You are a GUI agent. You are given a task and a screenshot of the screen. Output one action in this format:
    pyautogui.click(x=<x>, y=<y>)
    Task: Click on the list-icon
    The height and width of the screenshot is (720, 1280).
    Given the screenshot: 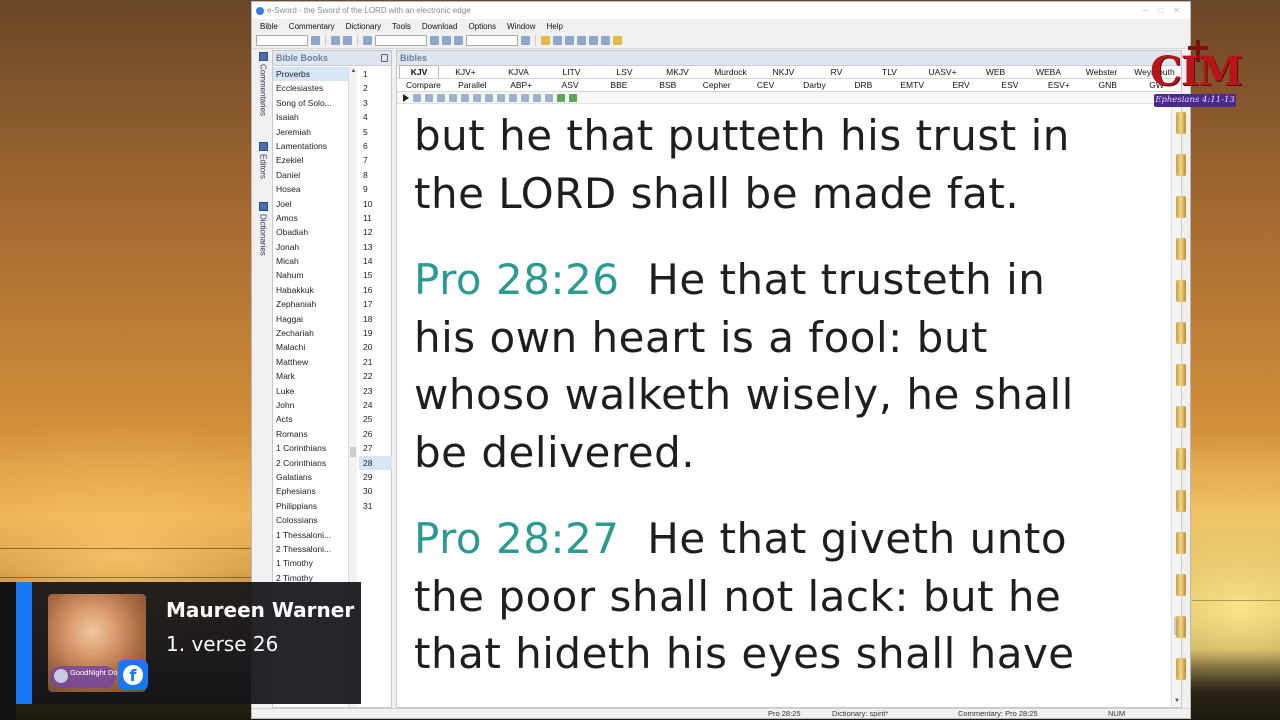 What is the action you would take?
    pyautogui.click(x=477, y=97)
    